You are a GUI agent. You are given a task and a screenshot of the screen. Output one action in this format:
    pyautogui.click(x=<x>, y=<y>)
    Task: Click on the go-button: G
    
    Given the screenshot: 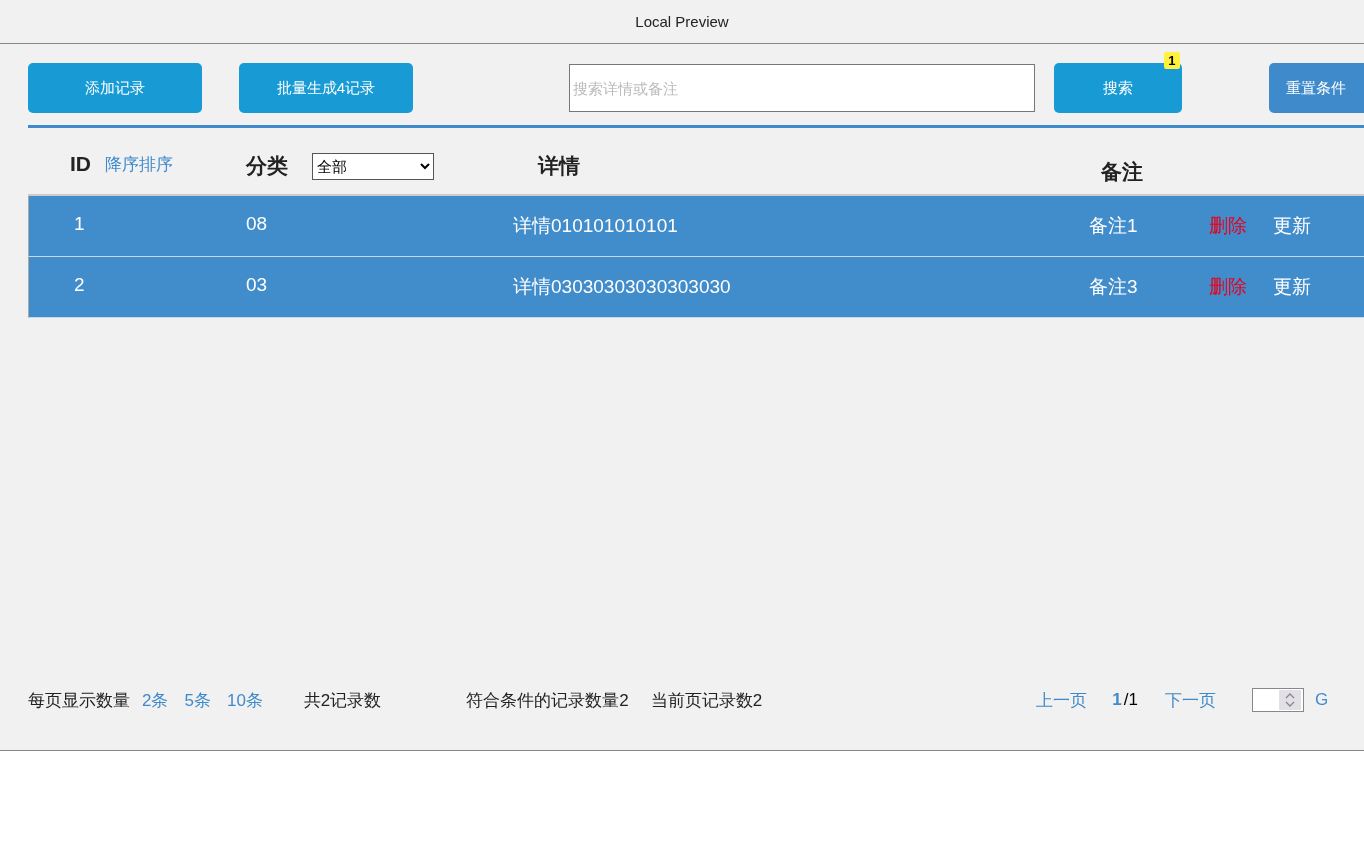 What is the action you would take?
    pyautogui.click(x=1321, y=700)
    